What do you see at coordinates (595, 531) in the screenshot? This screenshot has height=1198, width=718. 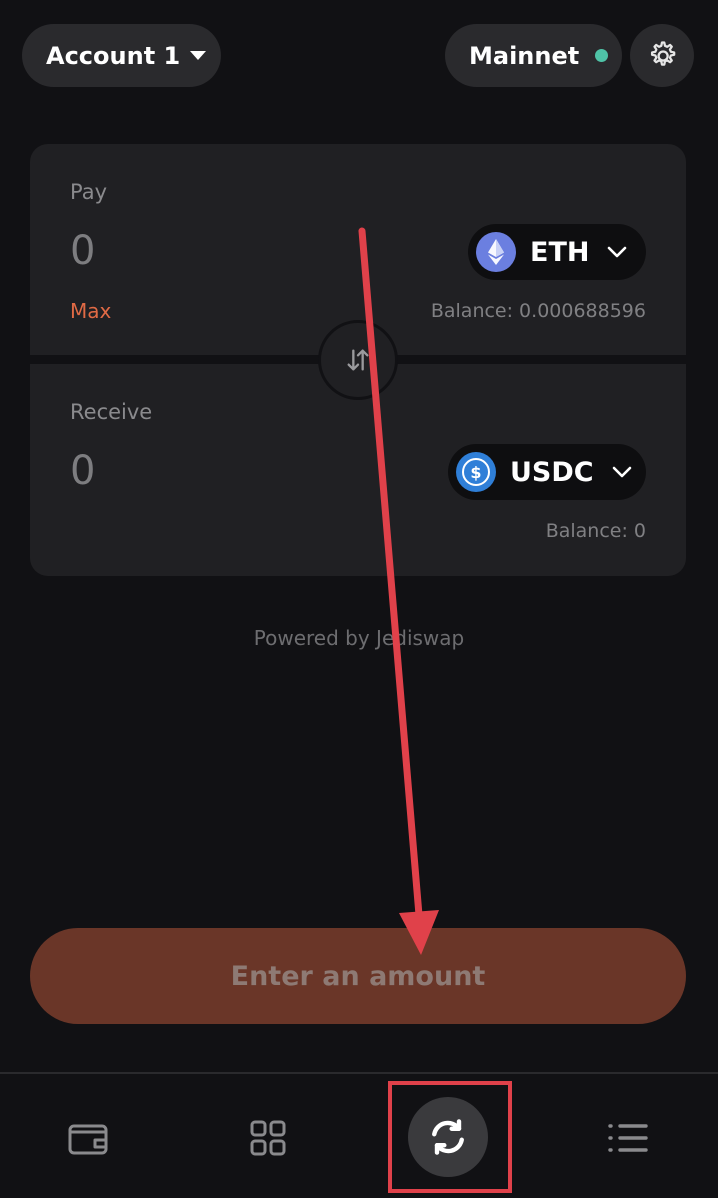 I see `receive-balance: Balance: 0` at bounding box center [595, 531].